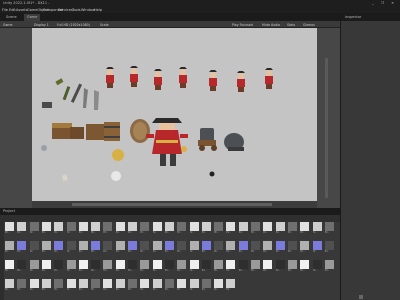 The height and width of the screenshot is (300, 400). What do you see at coordinates (353, 17) in the screenshot?
I see `inspector-title: Inspector` at bounding box center [353, 17].